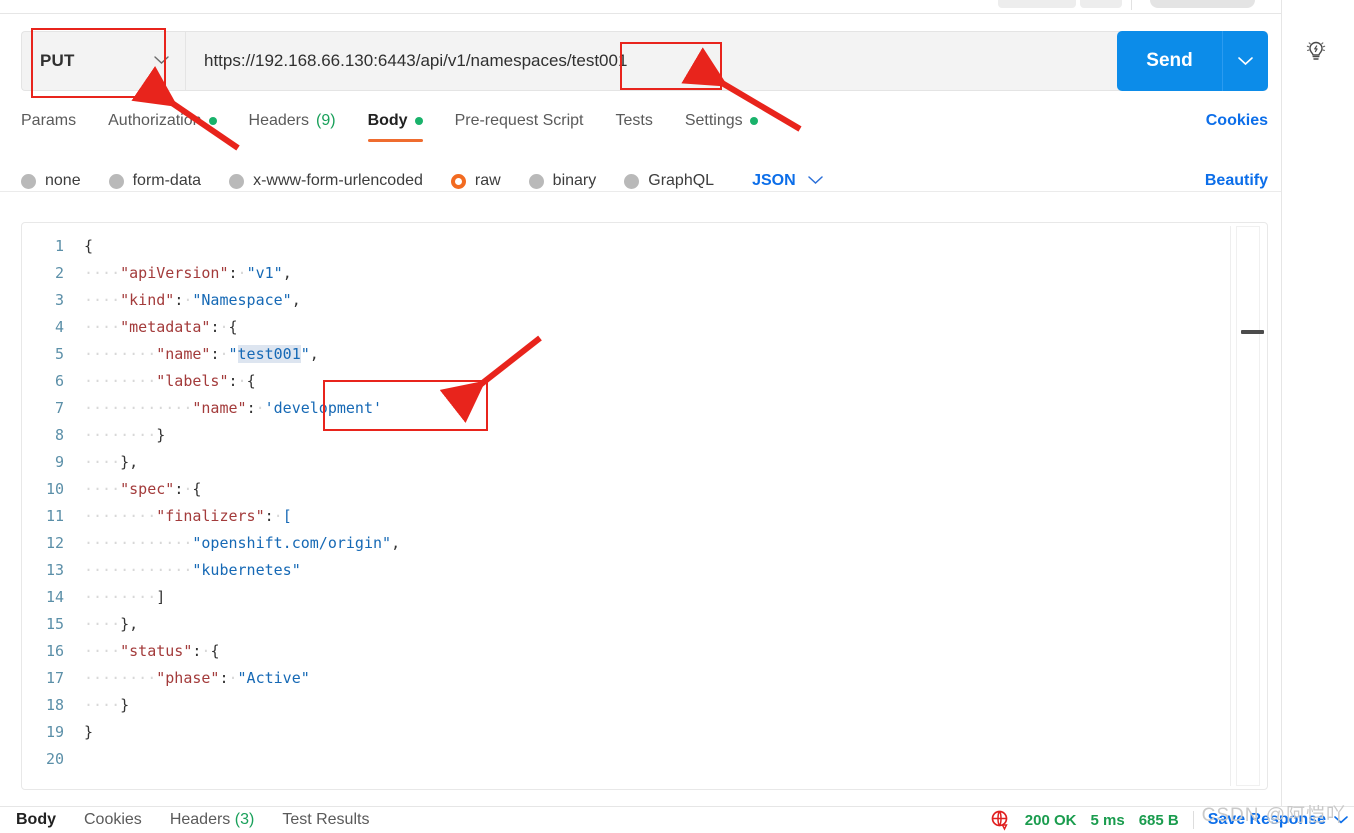  What do you see at coordinates (161, 597) in the screenshot?
I see `code-token: ]` at bounding box center [161, 597].